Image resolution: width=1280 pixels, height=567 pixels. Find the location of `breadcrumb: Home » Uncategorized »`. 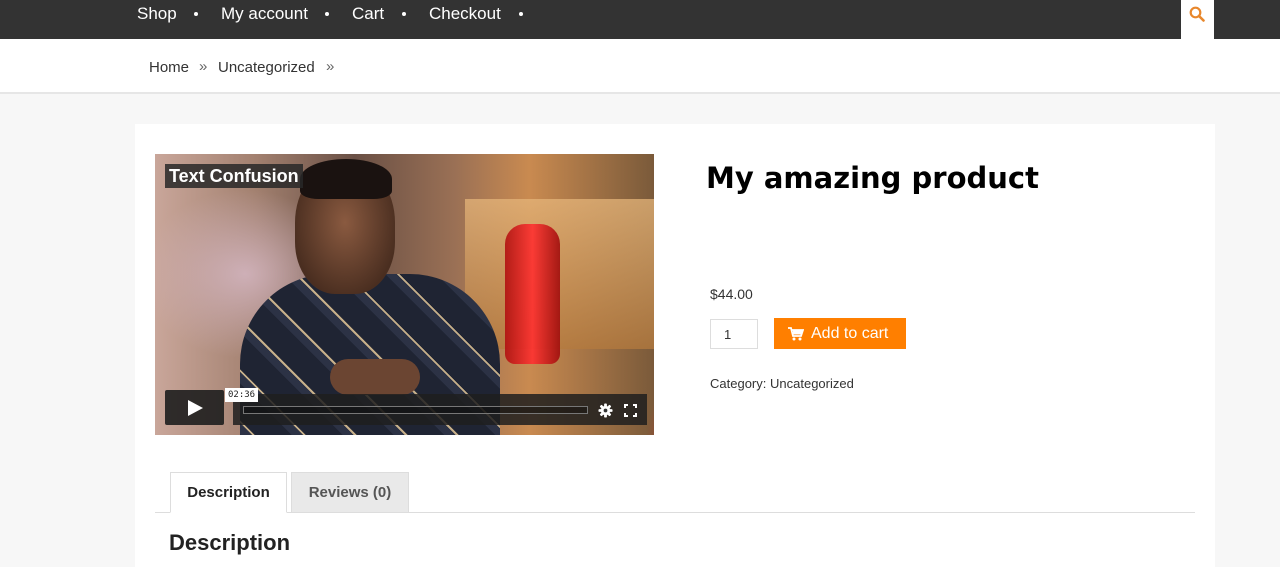

breadcrumb: Home » Uncategorized » is located at coordinates (640, 66).